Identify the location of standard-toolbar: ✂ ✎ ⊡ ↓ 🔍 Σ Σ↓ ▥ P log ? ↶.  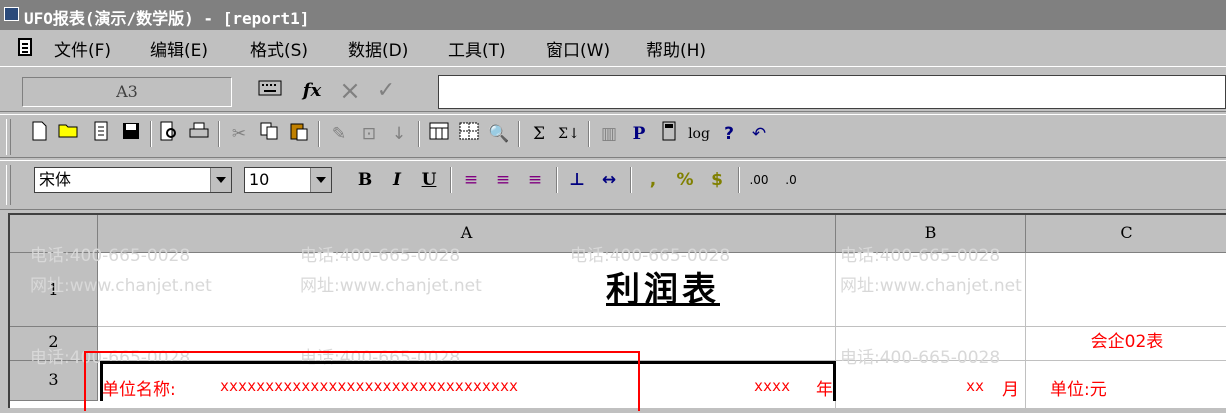
(613, 136).